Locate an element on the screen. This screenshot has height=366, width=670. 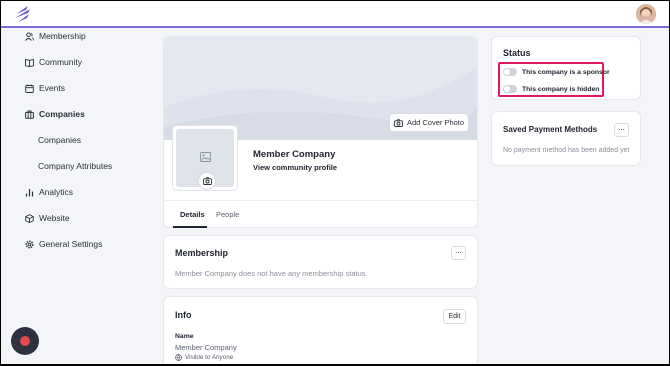
company-logo-box is located at coordinates (205, 158).